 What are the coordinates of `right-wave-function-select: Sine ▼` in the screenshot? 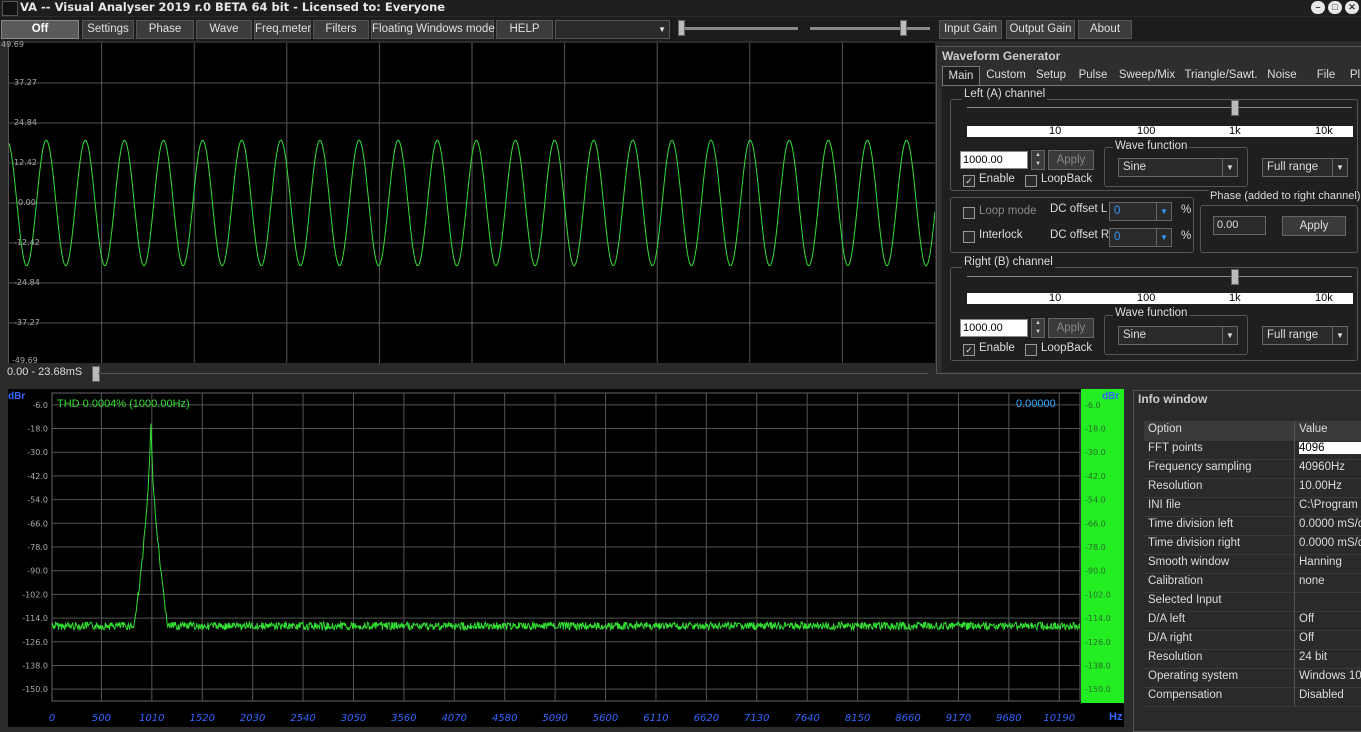 It's located at (1178, 335).